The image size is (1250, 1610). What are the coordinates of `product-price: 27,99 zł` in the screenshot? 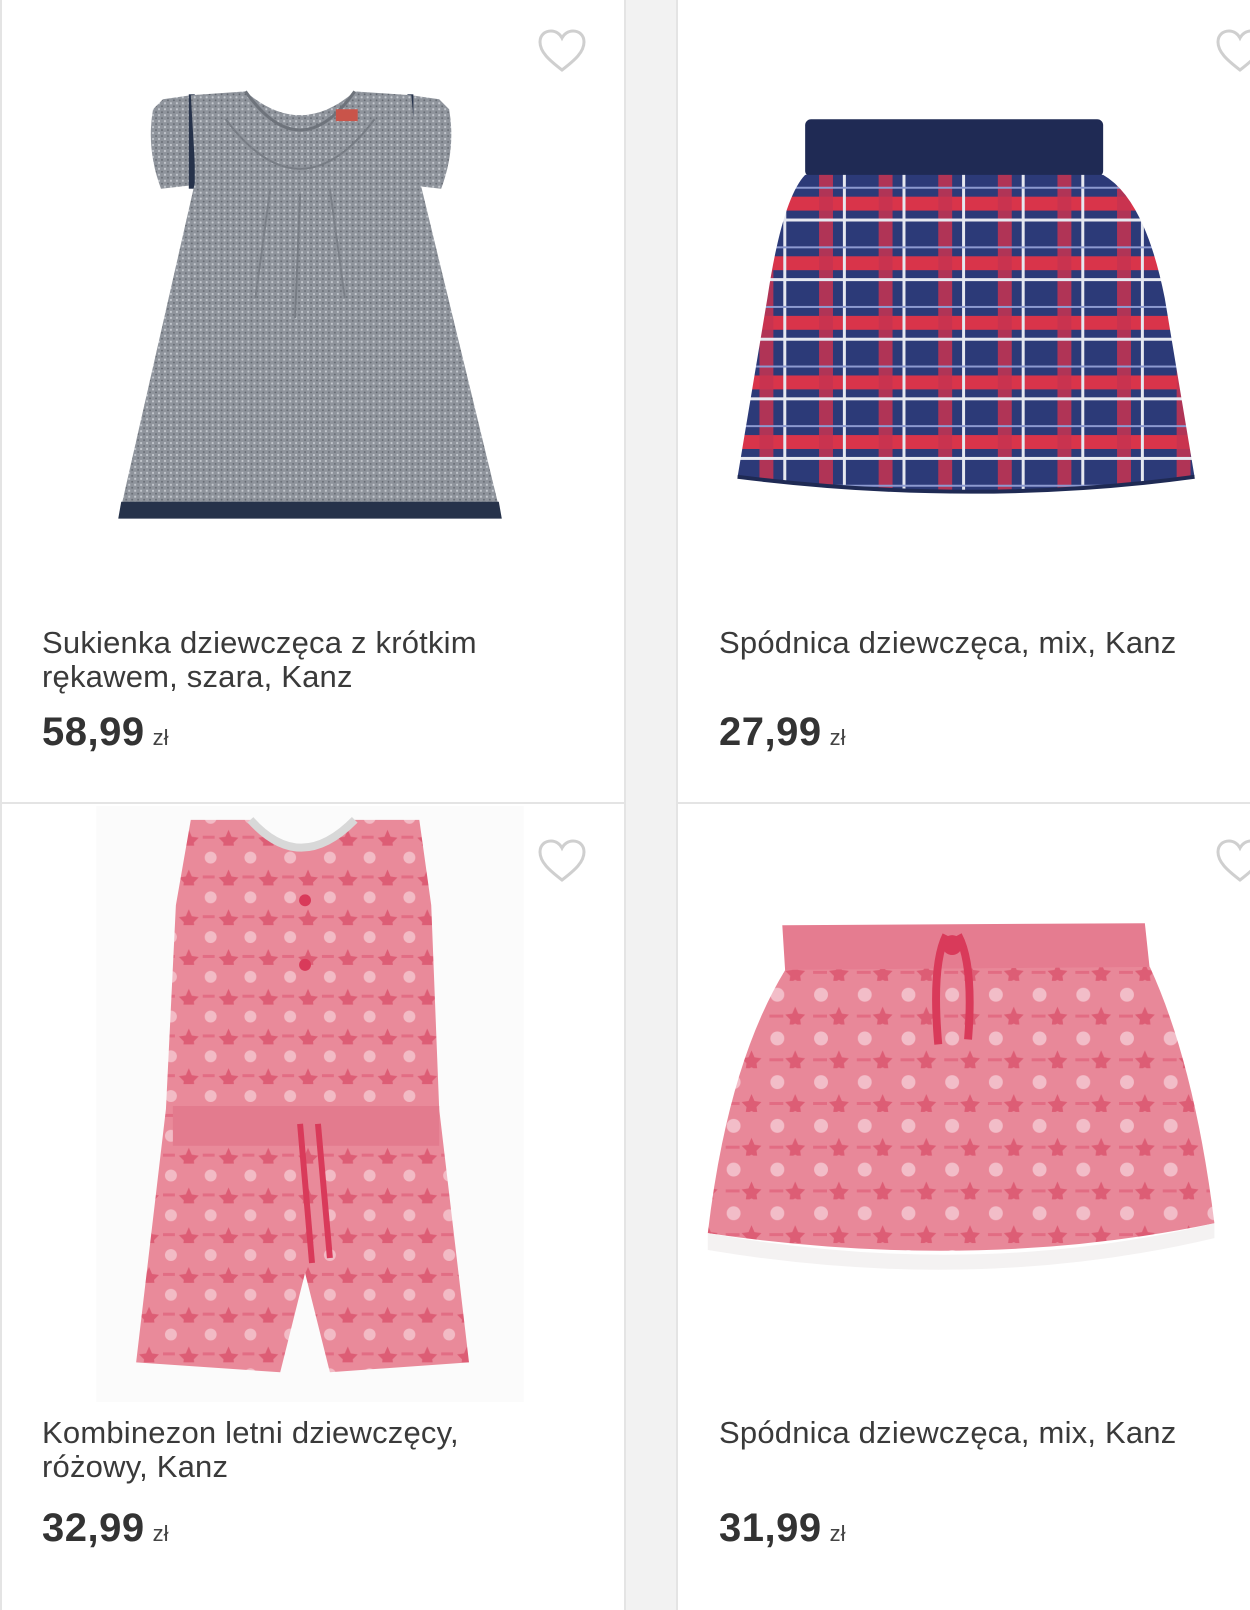 It's located at (782, 732).